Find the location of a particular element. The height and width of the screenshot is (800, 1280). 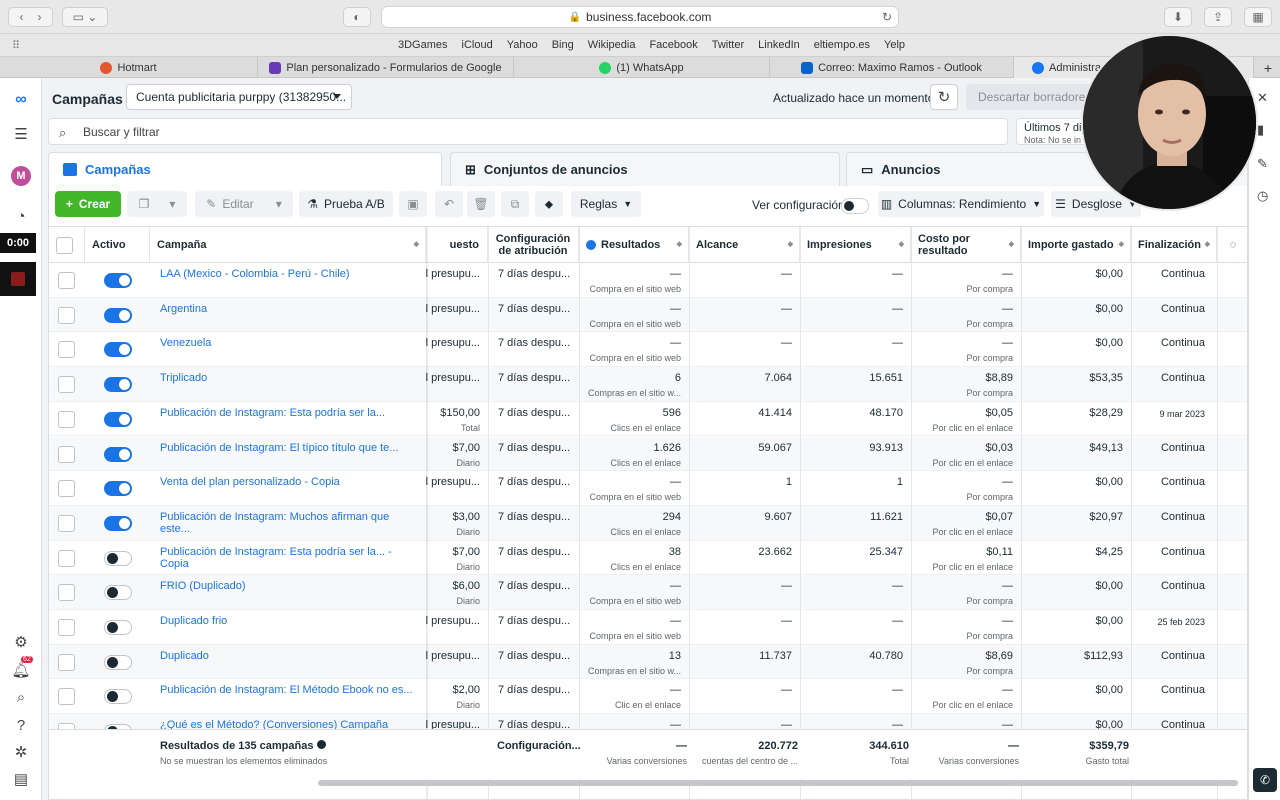

favorite-link: LinkedIn is located at coordinates (779, 45).